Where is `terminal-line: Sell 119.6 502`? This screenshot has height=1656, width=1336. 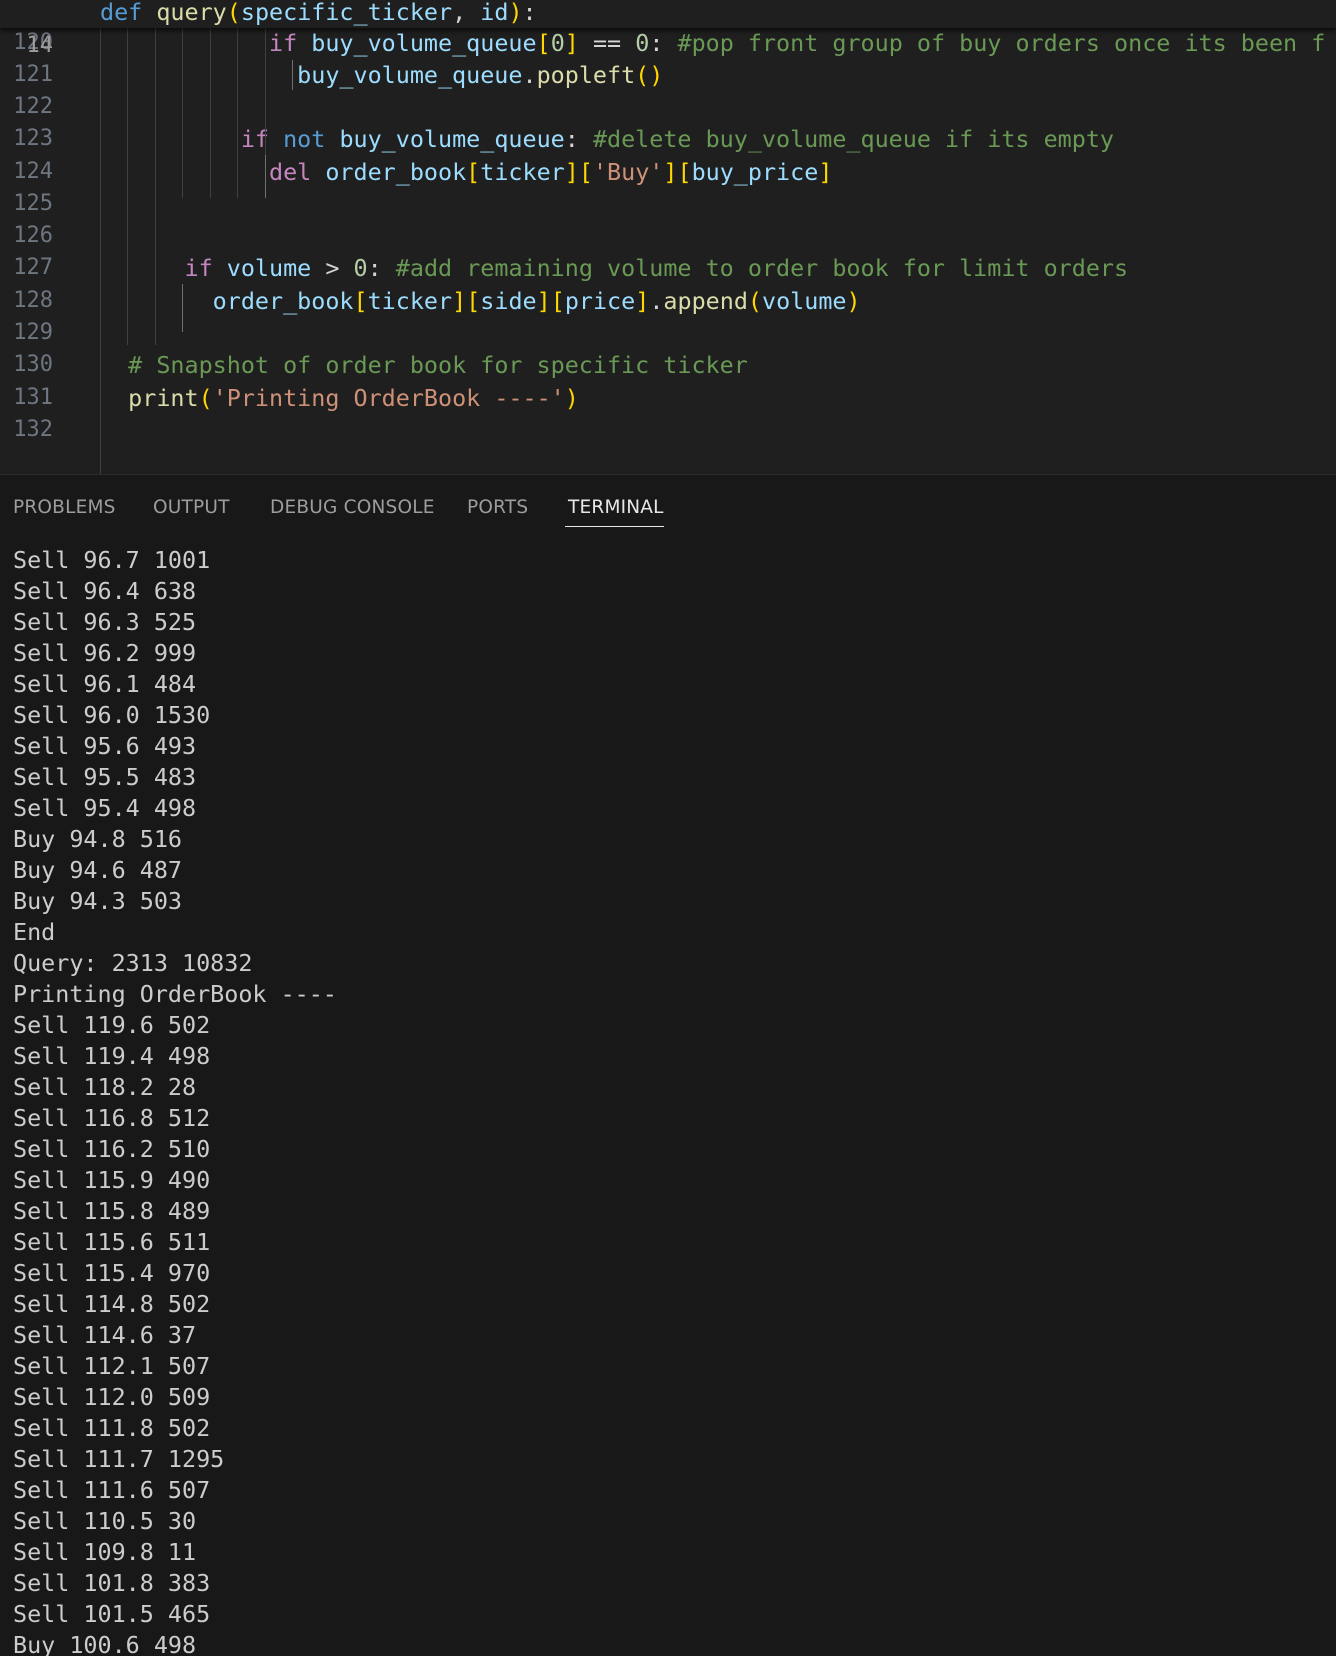 terminal-line: Sell 119.6 502 is located at coordinates (112, 1025).